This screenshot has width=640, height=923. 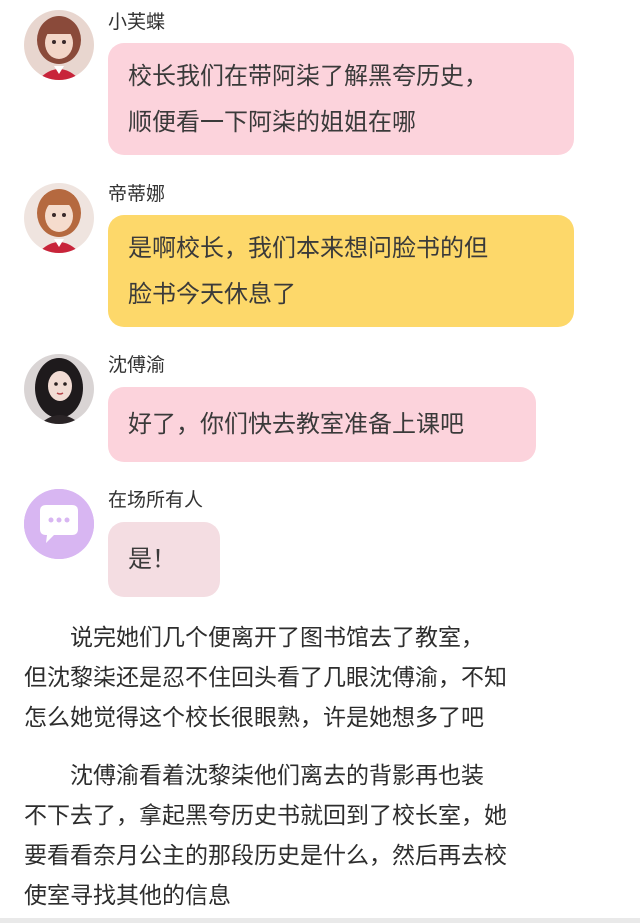 I want to click on narration-line: 怎么她觉得这个校长很眼熟，许是她想多了吧, so click(x=254, y=718).